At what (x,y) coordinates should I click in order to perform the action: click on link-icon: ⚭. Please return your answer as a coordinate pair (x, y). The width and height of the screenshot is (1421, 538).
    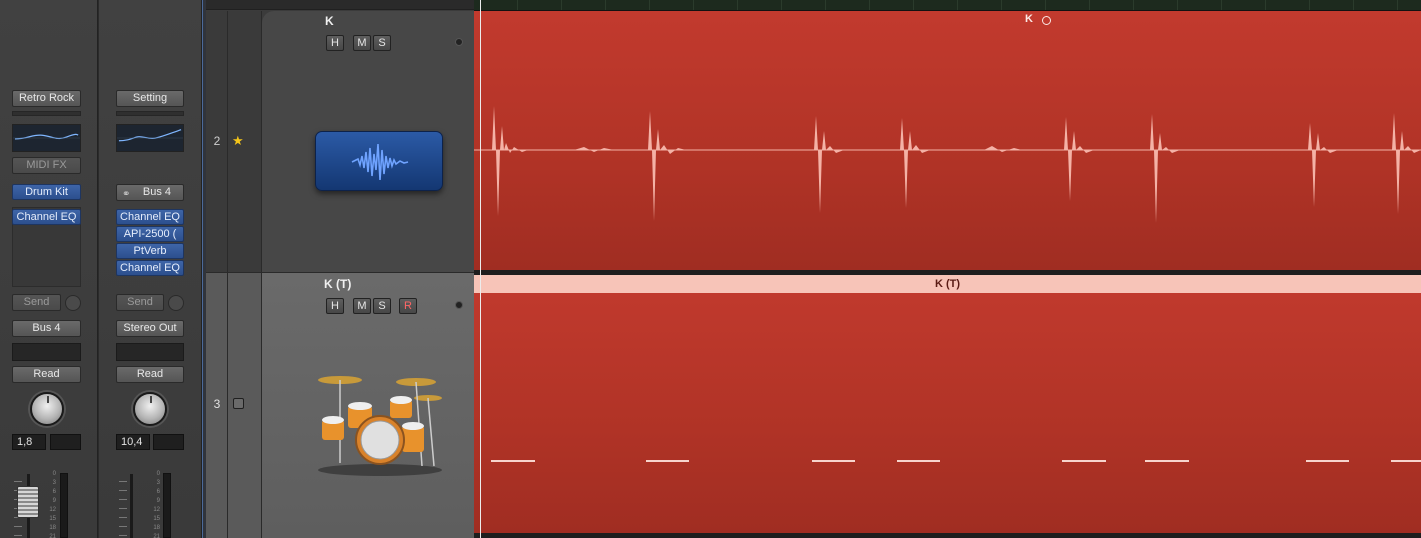
    Looking at the image, I should click on (126, 194).